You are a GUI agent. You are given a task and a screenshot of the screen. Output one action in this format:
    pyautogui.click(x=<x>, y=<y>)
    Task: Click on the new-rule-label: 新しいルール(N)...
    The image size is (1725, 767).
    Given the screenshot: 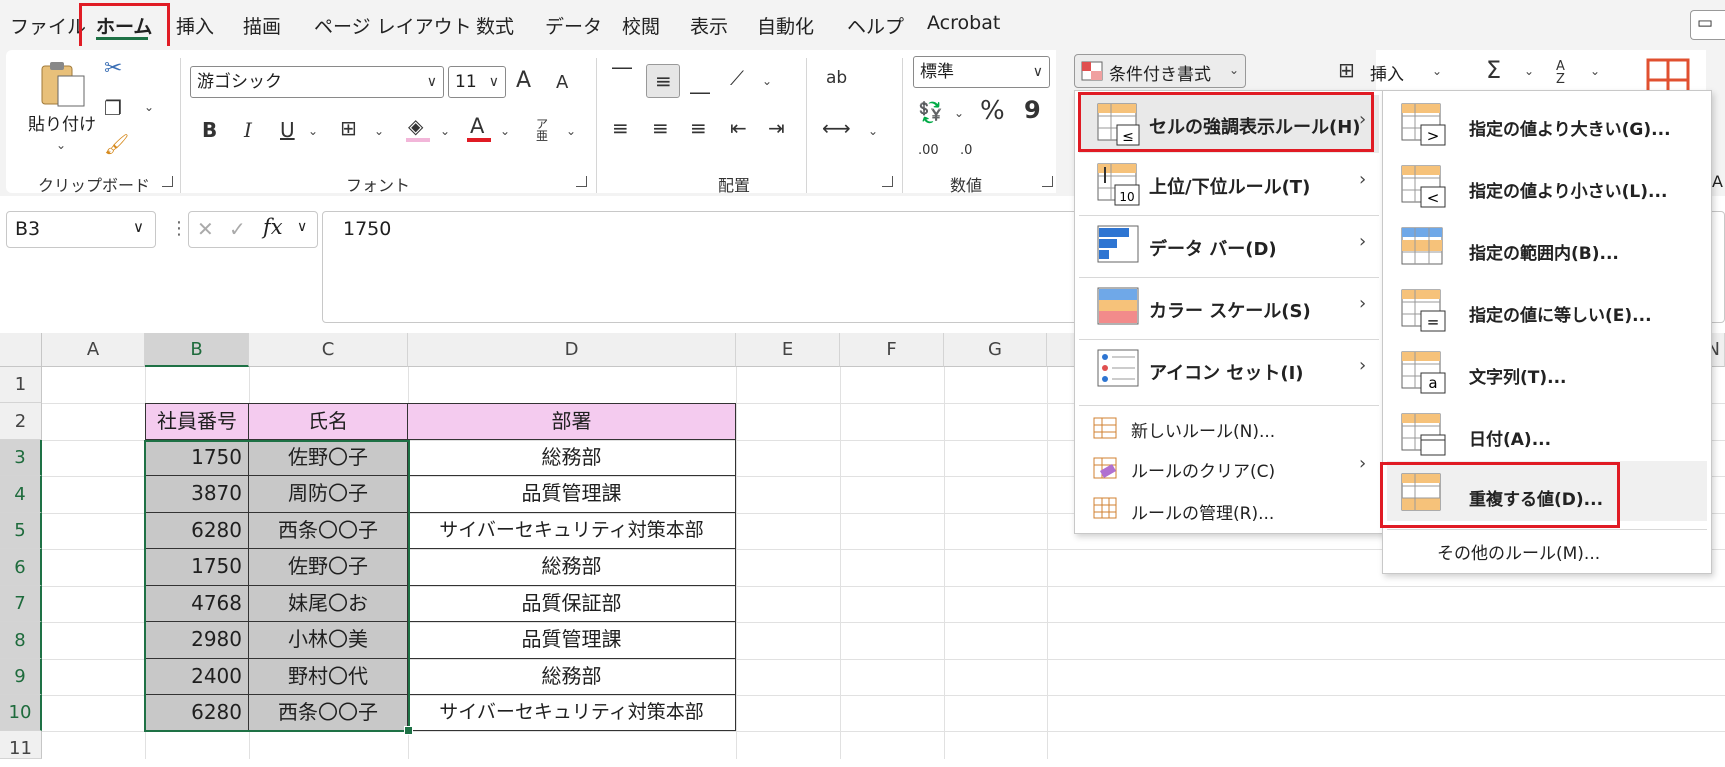 What is the action you would take?
    pyautogui.click(x=1203, y=429)
    